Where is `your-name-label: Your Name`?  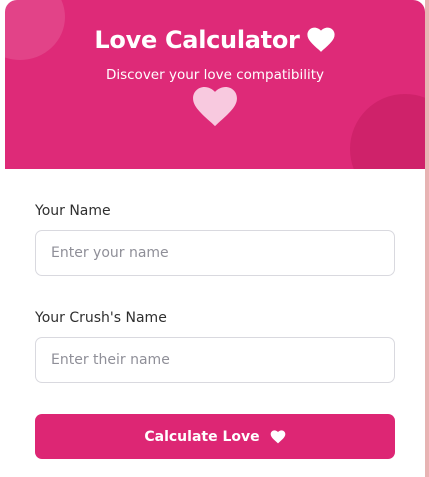 your-name-label: Your Name is located at coordinates (73, 211).